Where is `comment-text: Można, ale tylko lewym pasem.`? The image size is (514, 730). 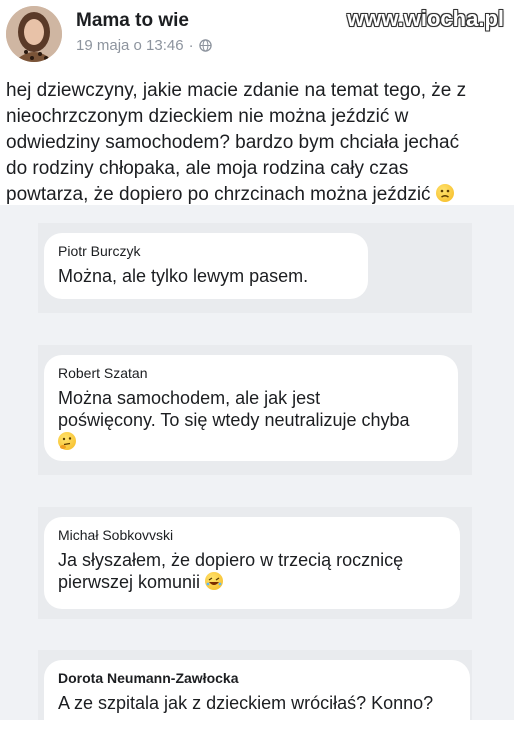
comment-text: Można, ale tylko lewym pasem. is located at coordinates (206, 276).